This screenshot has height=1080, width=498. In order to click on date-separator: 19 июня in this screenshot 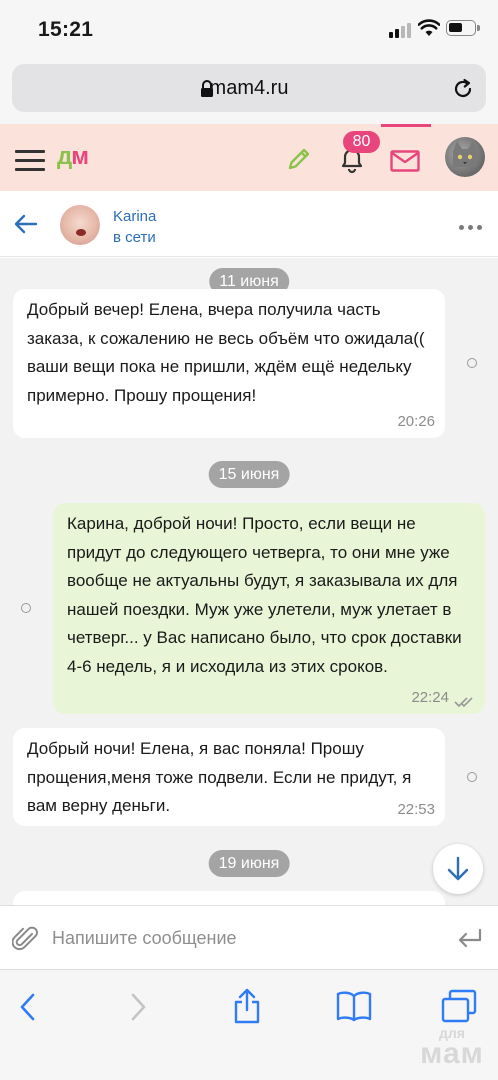, I will do `click(249, 863)`.